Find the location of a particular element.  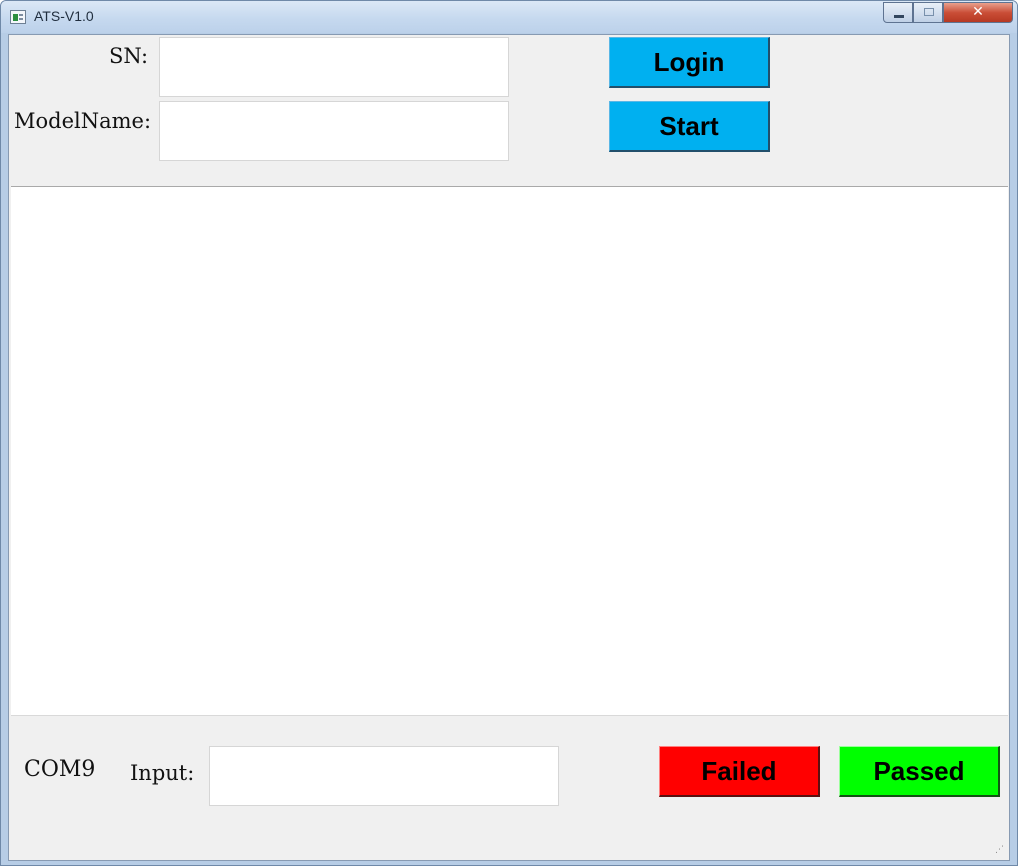

resize-grip: ⋰ is located at coordinates (1000, 851).